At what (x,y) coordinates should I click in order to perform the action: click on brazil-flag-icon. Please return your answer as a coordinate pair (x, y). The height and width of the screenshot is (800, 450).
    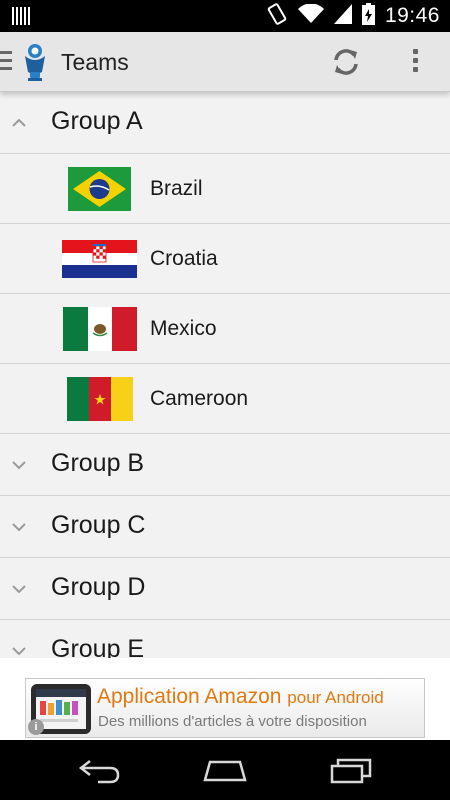
    Looking at the image, I should click on (99, 189).